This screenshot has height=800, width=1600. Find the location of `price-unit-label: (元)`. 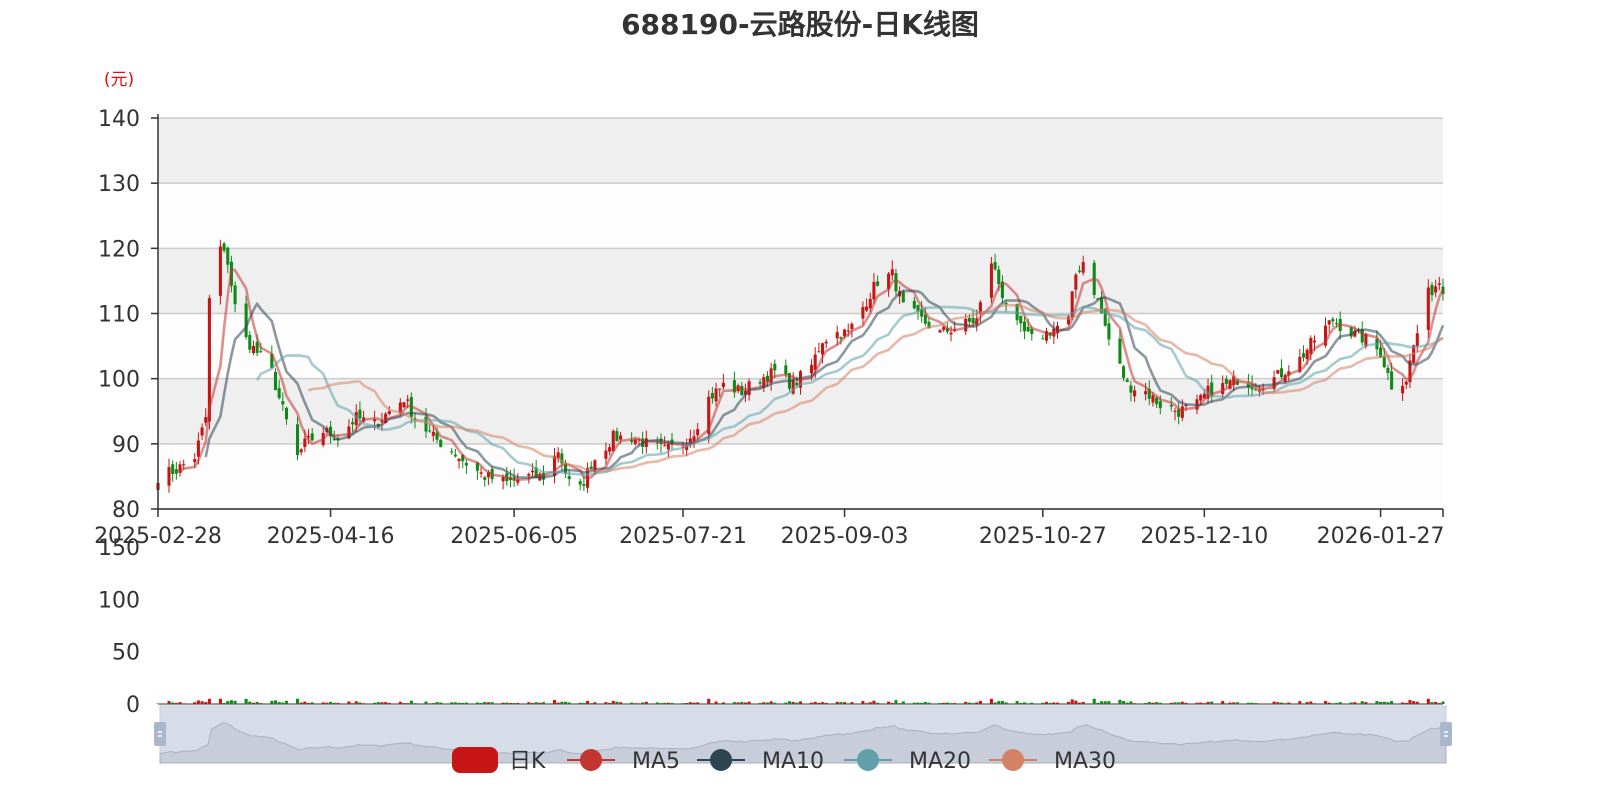

price-unit-label: (元) is located at coordinates (119, 80).